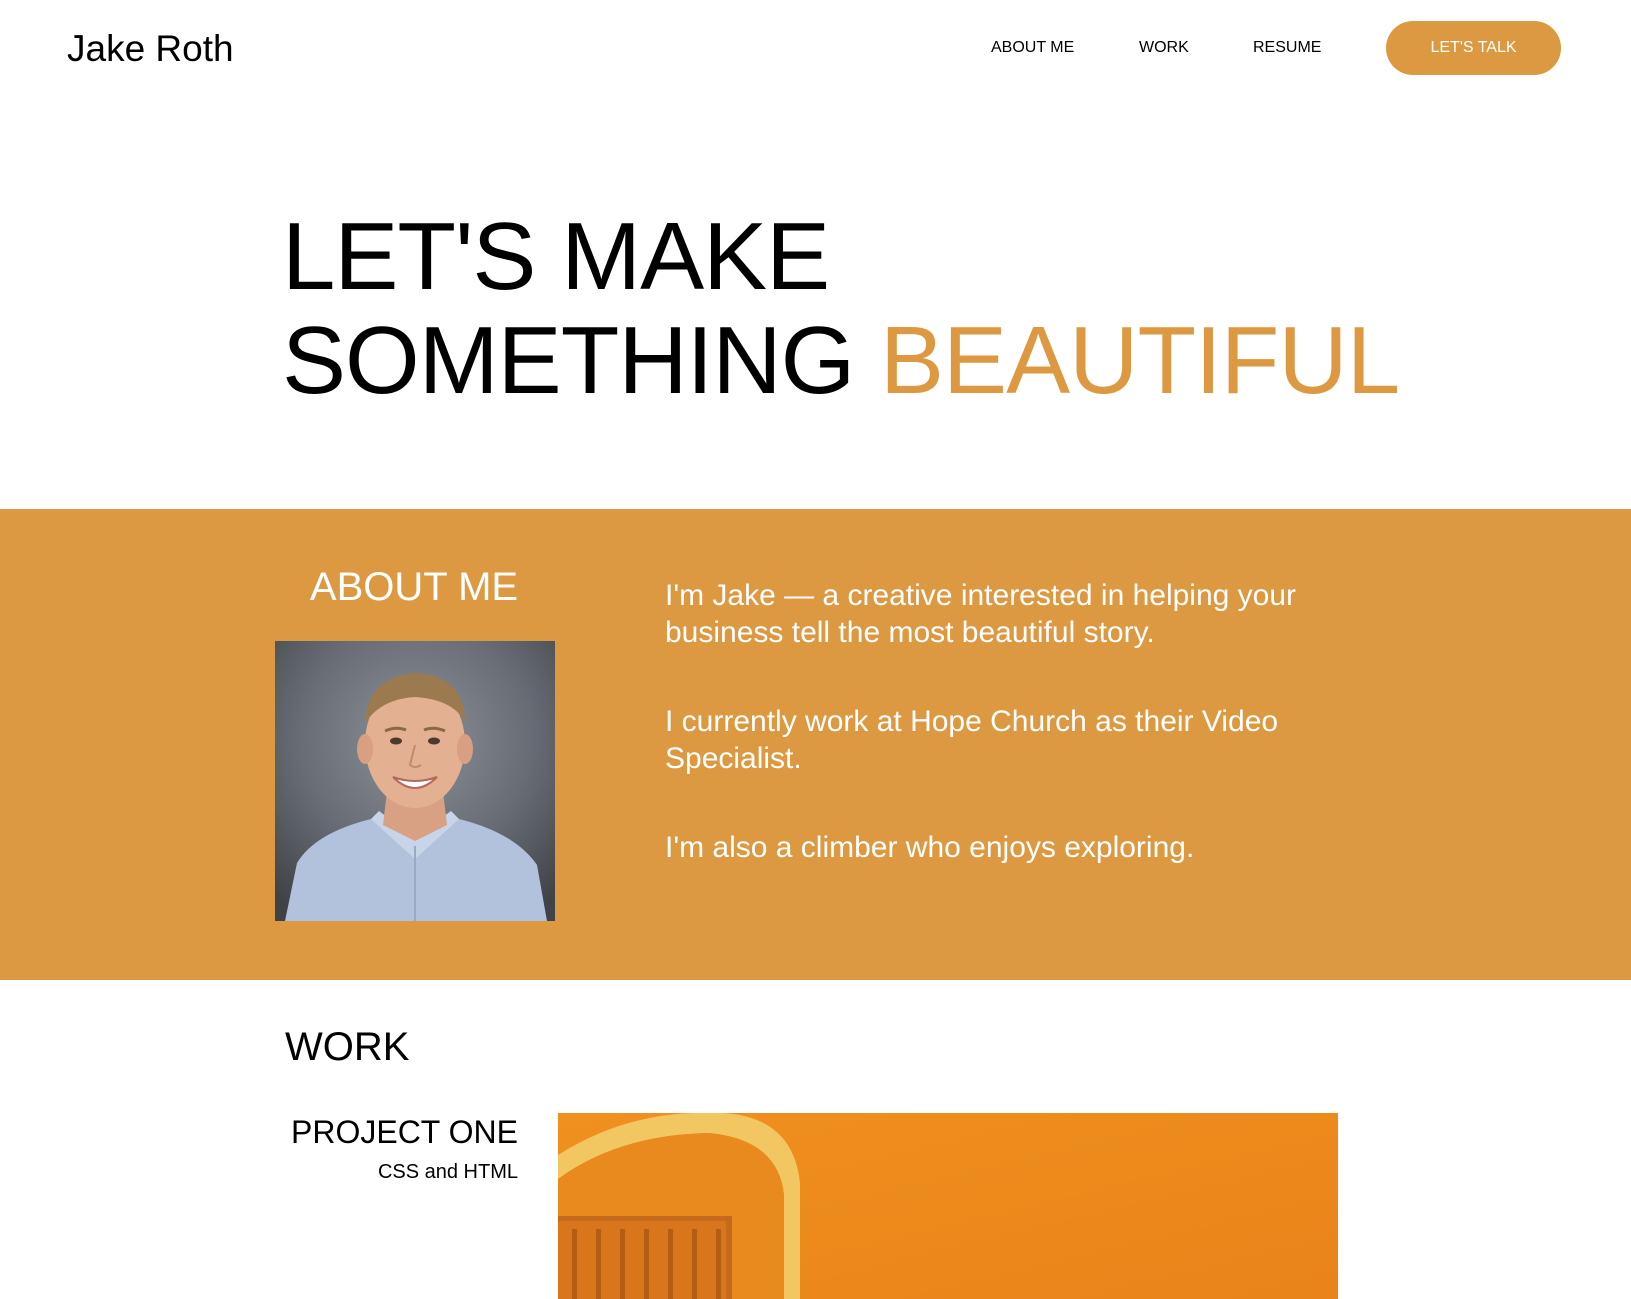  I want to click on hero-line-2-prefix: SOMETHING, so click(581, 360).